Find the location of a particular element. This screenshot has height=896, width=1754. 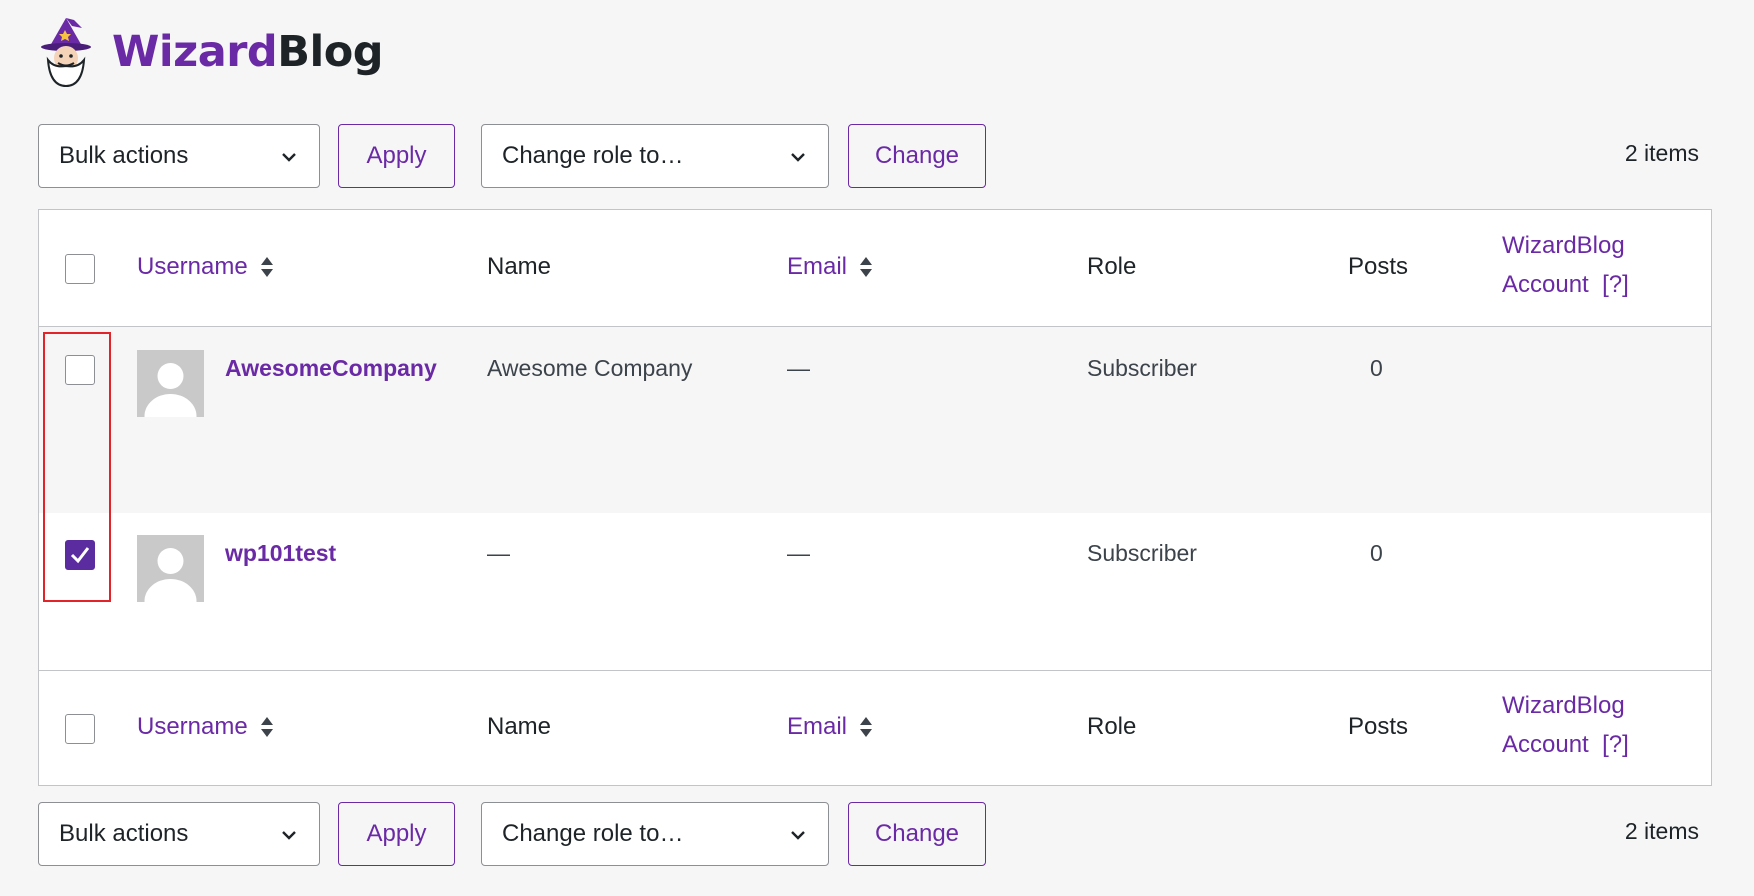

change-button-bottom: Change is located at coordinates (917, 834).